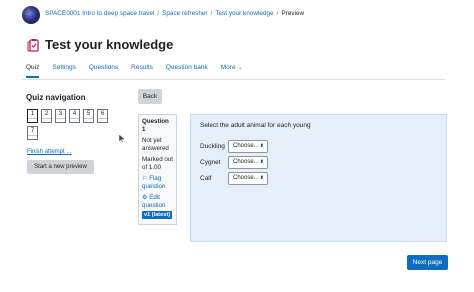 This screenshot has width=474, height=292. I want to click on quiz-nav-question-6: 6, so click(102, 116).